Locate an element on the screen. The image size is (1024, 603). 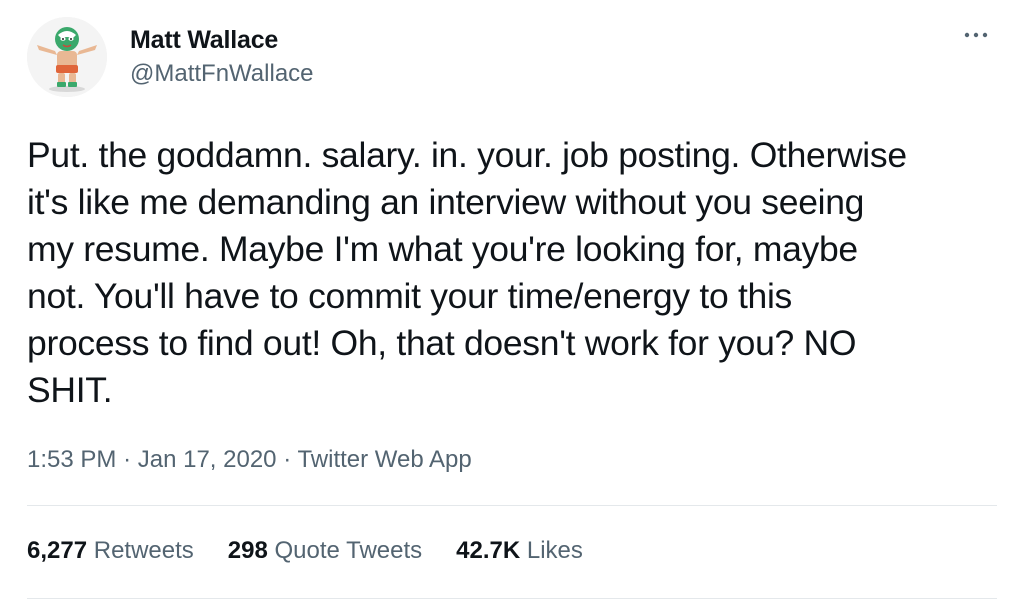
display-name: Matt Wallace is located at coordinates (204, 40).